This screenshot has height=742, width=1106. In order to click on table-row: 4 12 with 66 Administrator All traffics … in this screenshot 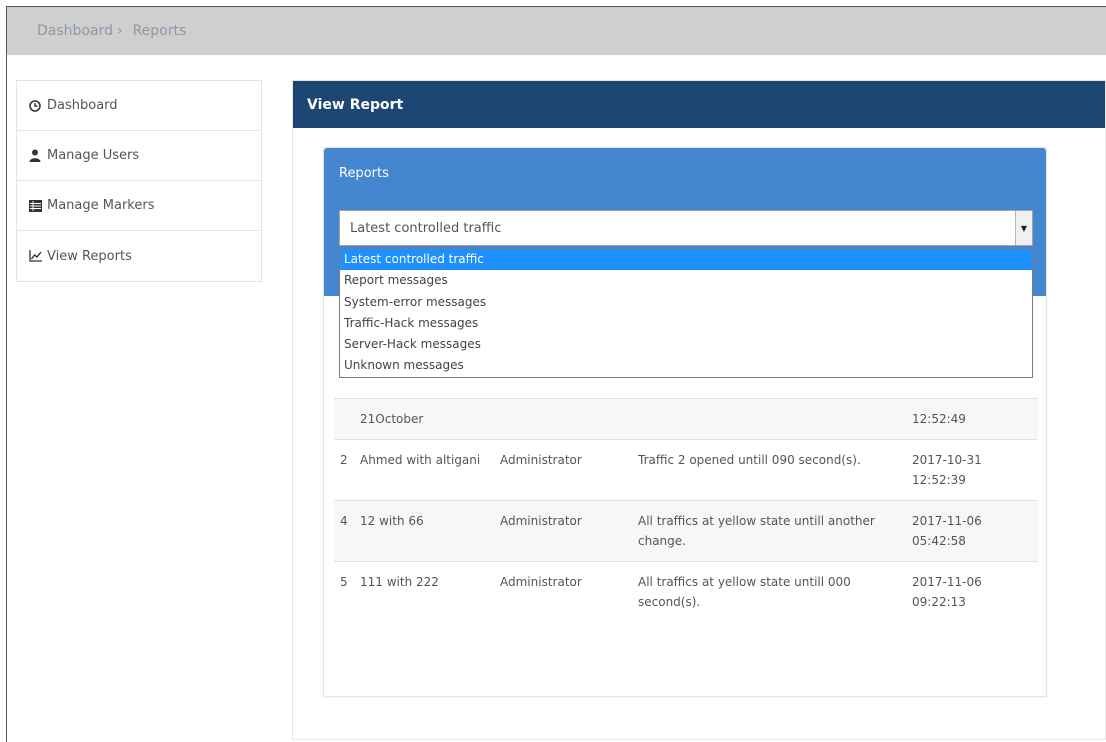, I will do `click(686, 531)`.